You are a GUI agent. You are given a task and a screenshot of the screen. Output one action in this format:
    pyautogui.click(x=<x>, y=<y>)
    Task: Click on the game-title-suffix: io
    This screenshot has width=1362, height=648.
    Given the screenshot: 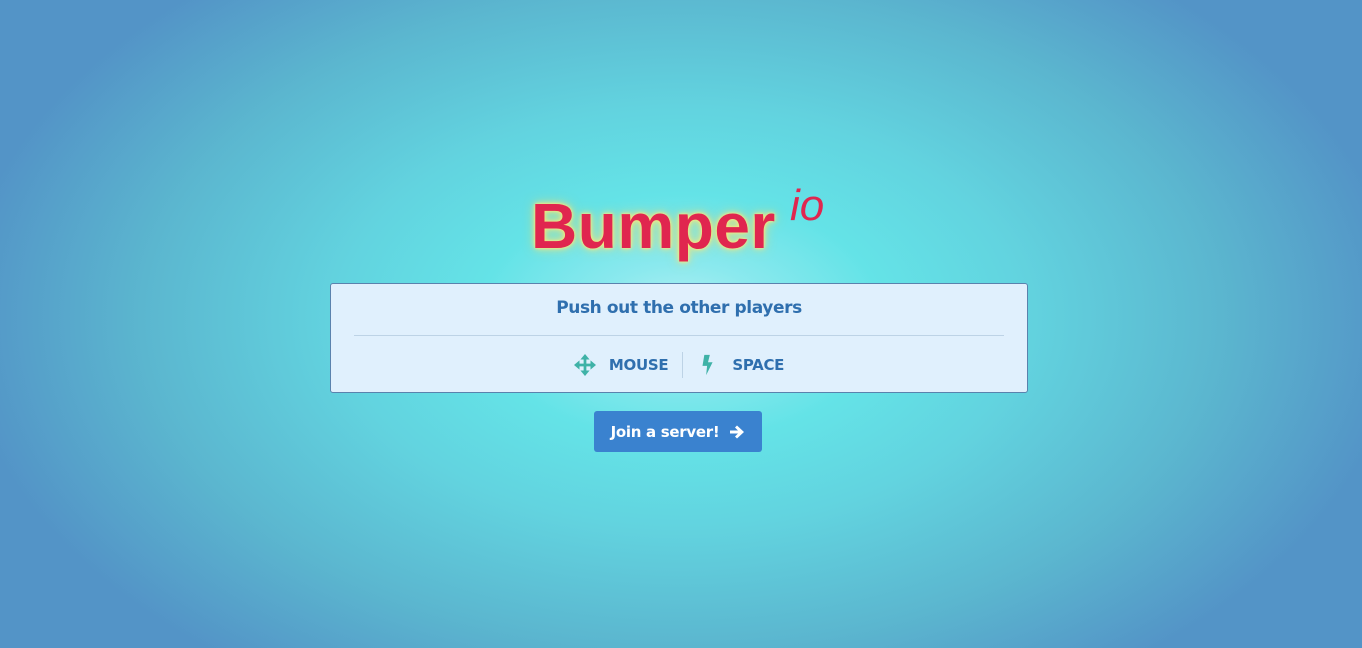 What is the action you would take?
    pyautogui.click(x=807, y=205)
    